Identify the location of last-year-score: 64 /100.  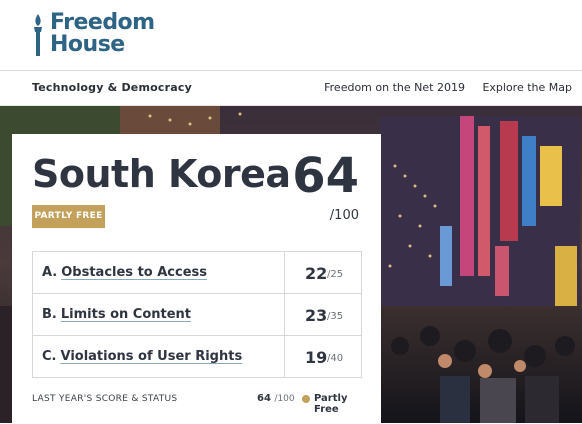
(276, 398).